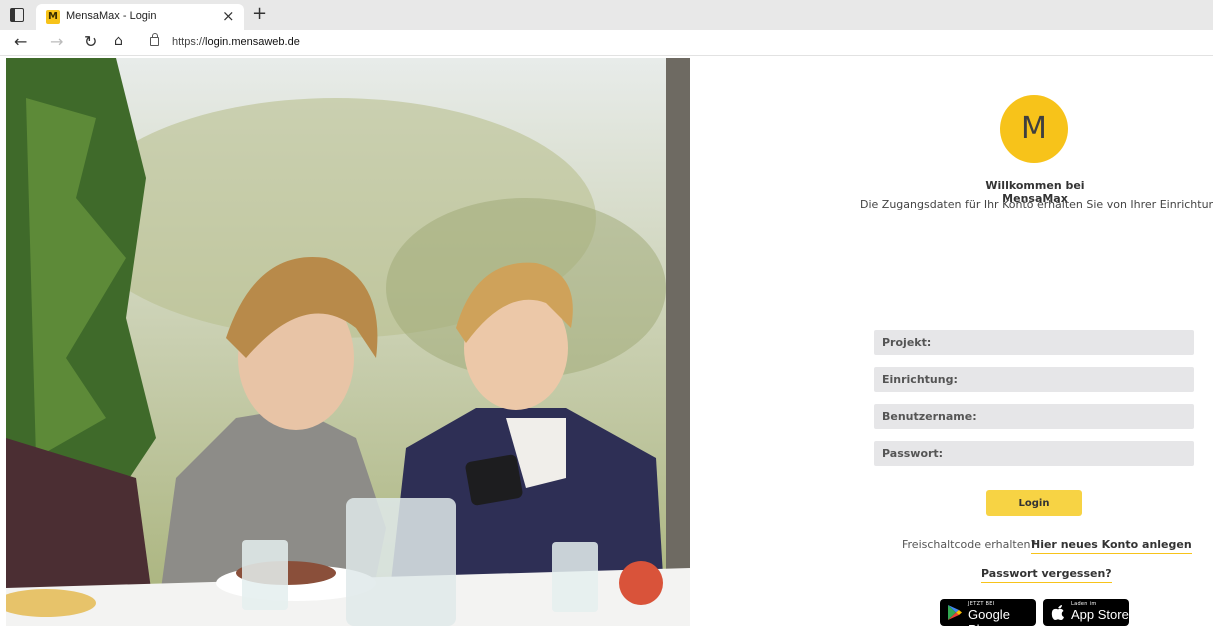 The height and width of the screenshot is (637, 1213). I want to click on google-play-icon, so click(955, 612).